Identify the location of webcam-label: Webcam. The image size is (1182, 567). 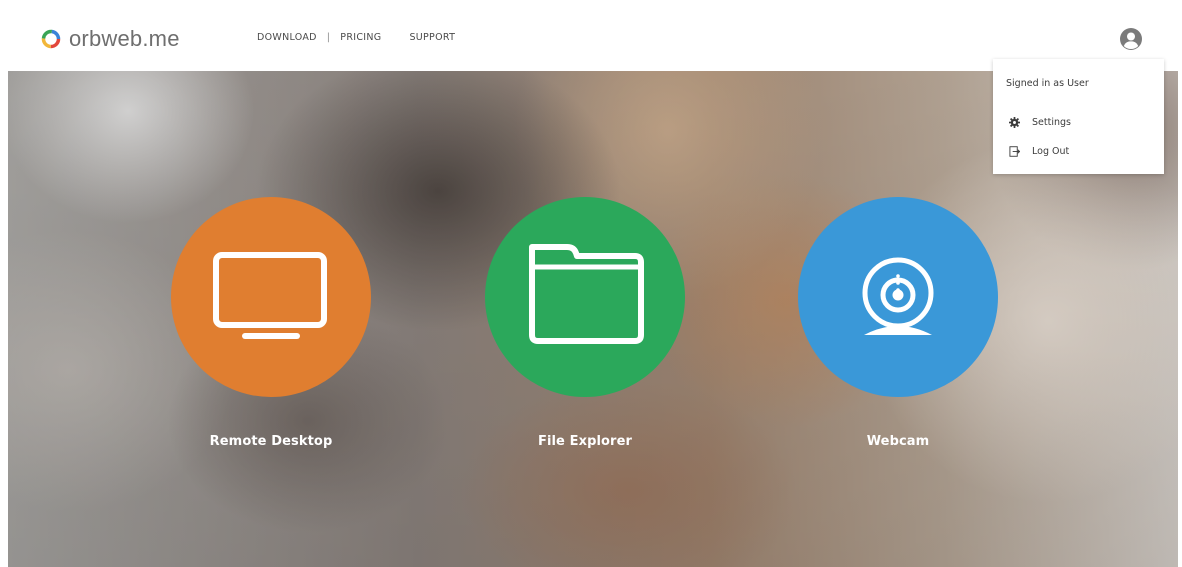
(898, 441).